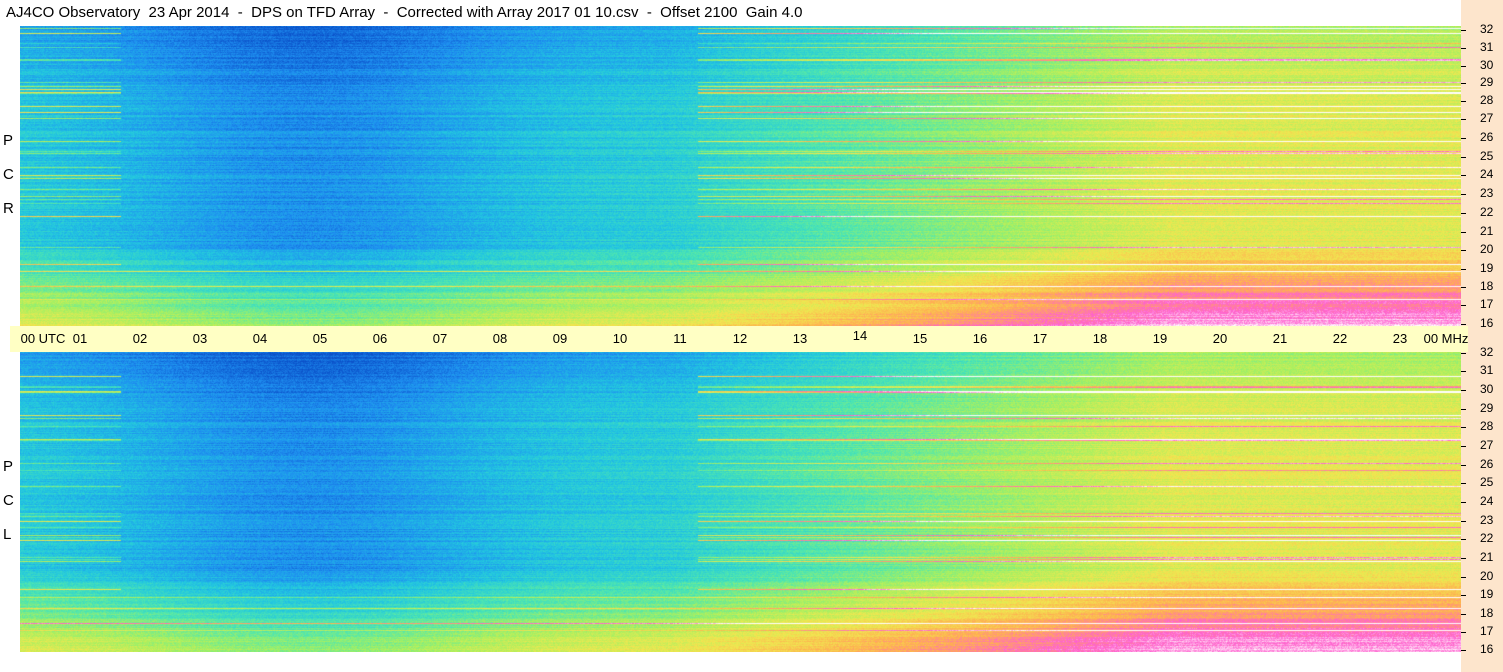 The width and height of the screenshot is (1503, 672). I want to click on lcp-panel-label: P C L, so click(10, 502).